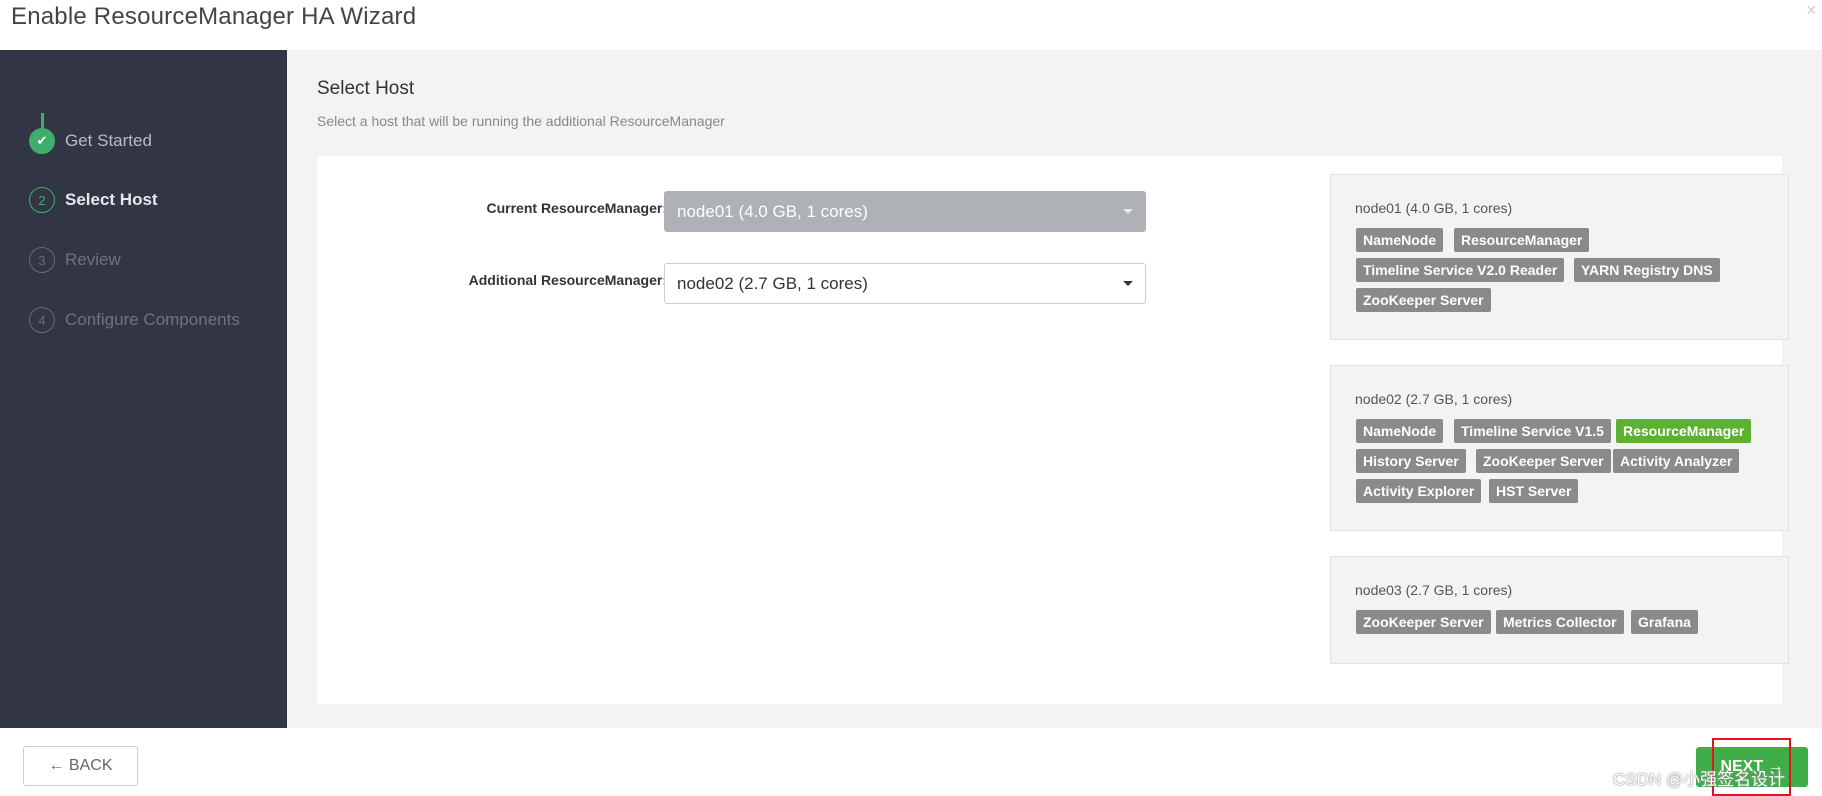 This screenshot has width=1822, height=796. Describe the element at coordinates (1434, 208) in the screenshot. I see `host-name: node01 (4.0 GB, 1 cores)` at that location.